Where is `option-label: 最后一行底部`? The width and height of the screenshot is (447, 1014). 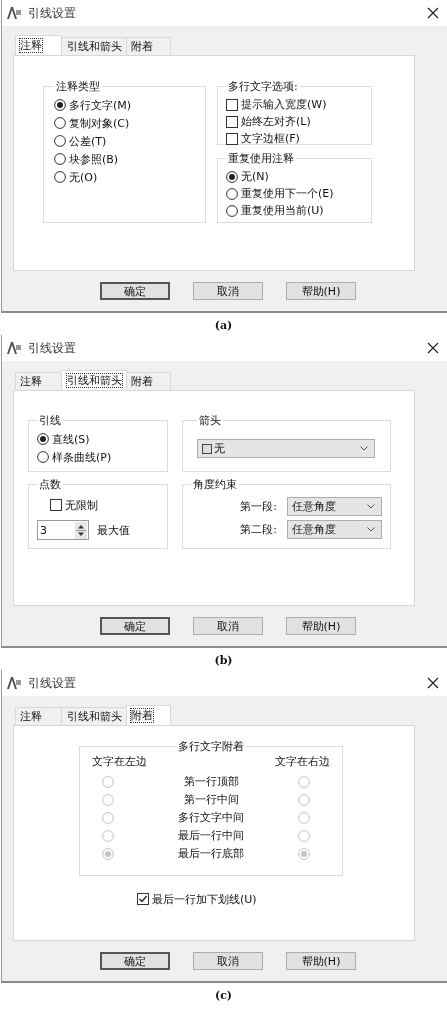
option-label: 最后一行底部 is located at coordinates (211, 853).